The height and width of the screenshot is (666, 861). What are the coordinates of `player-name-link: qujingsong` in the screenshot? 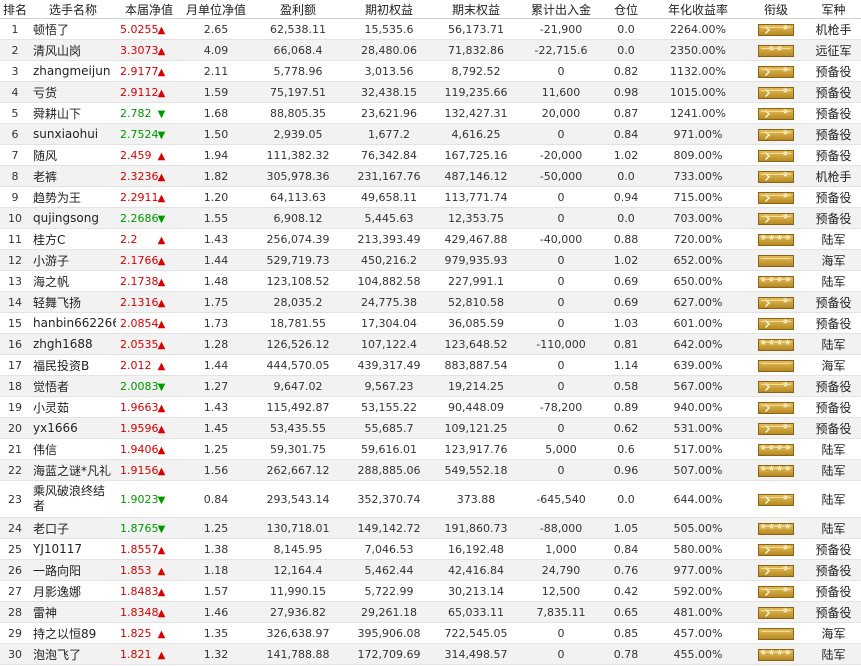 It's located at (73, 218).